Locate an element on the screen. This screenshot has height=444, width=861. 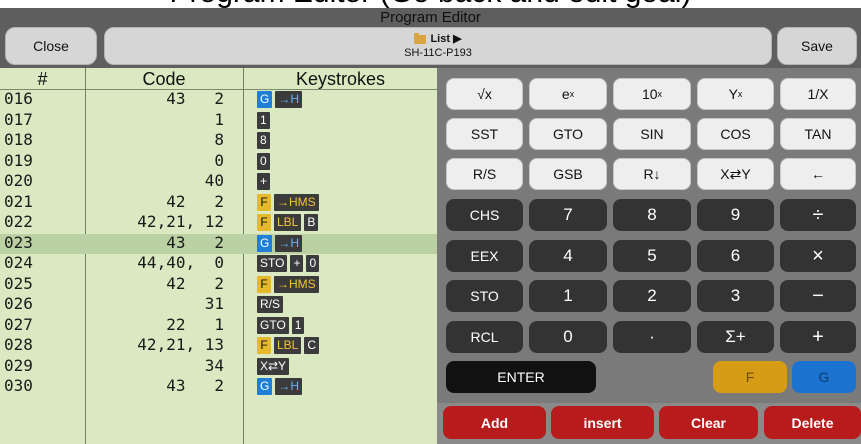
ten-power-key-label: 10 is located at coordinates (649, 94).